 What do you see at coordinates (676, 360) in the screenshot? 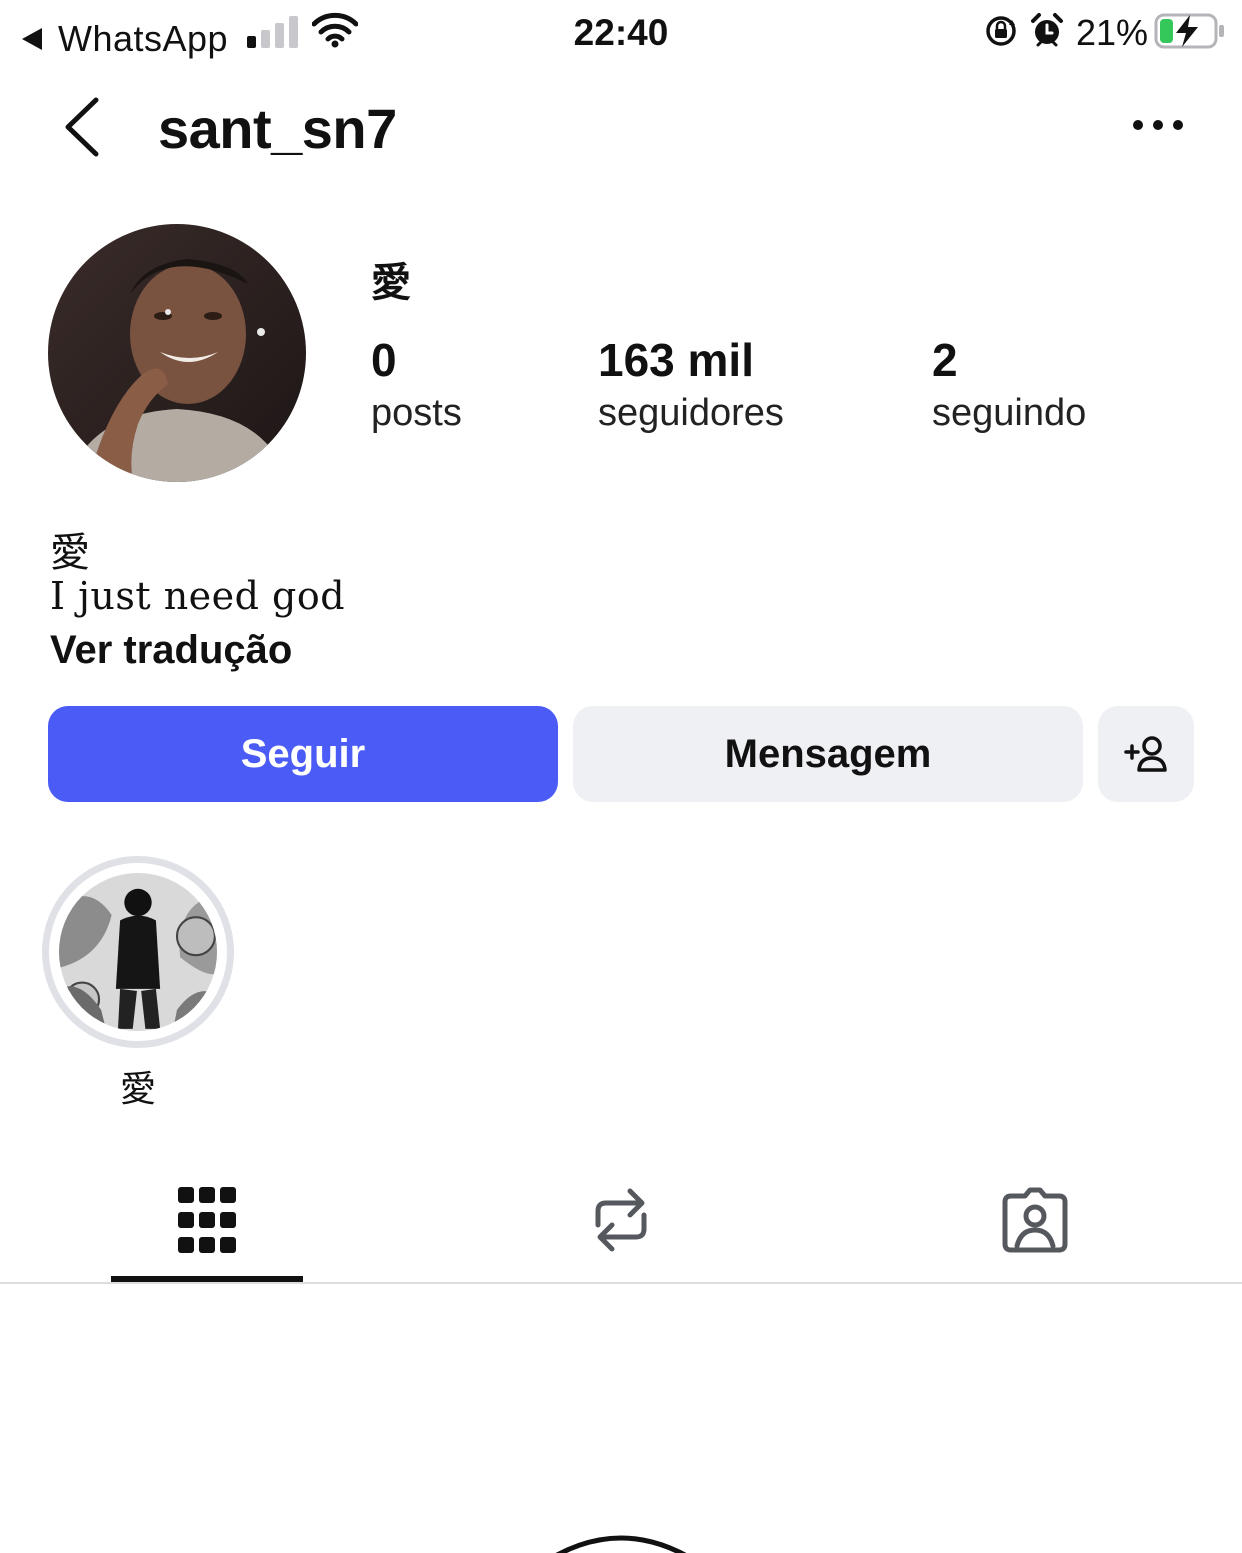
I see `stat-value: 163 mil` at bounding box center [676, 360].